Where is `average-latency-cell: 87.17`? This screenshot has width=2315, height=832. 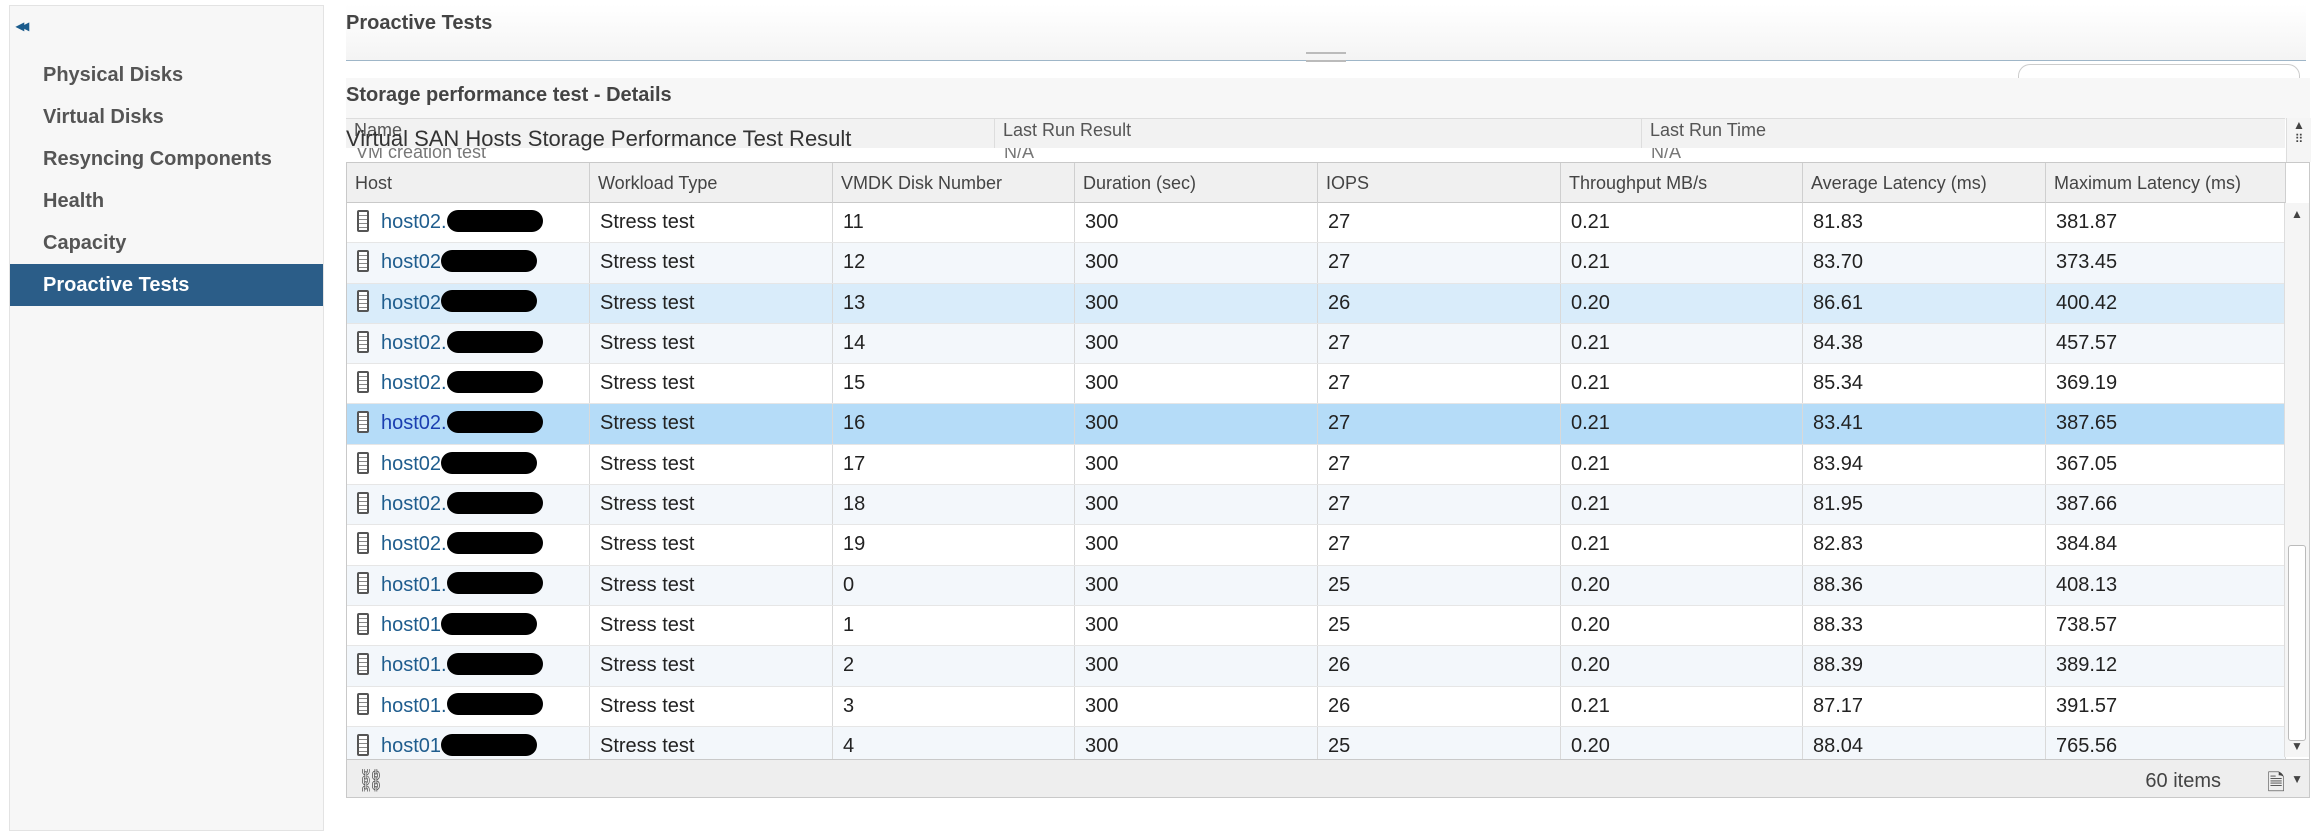
average-latency-cell: 87.17 is located at coordinates (1924, 706).